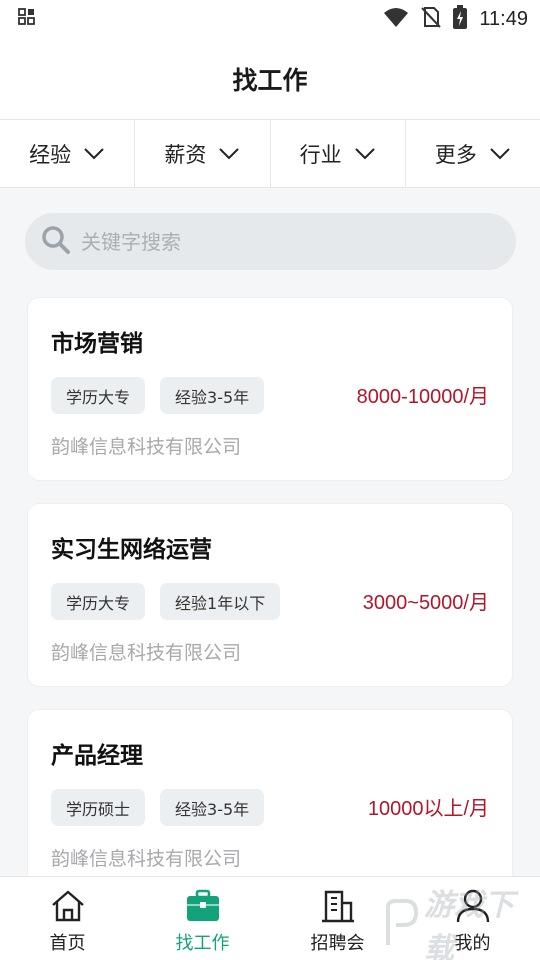  I want to click on nav-item-home: 首页, so click(67, 918).